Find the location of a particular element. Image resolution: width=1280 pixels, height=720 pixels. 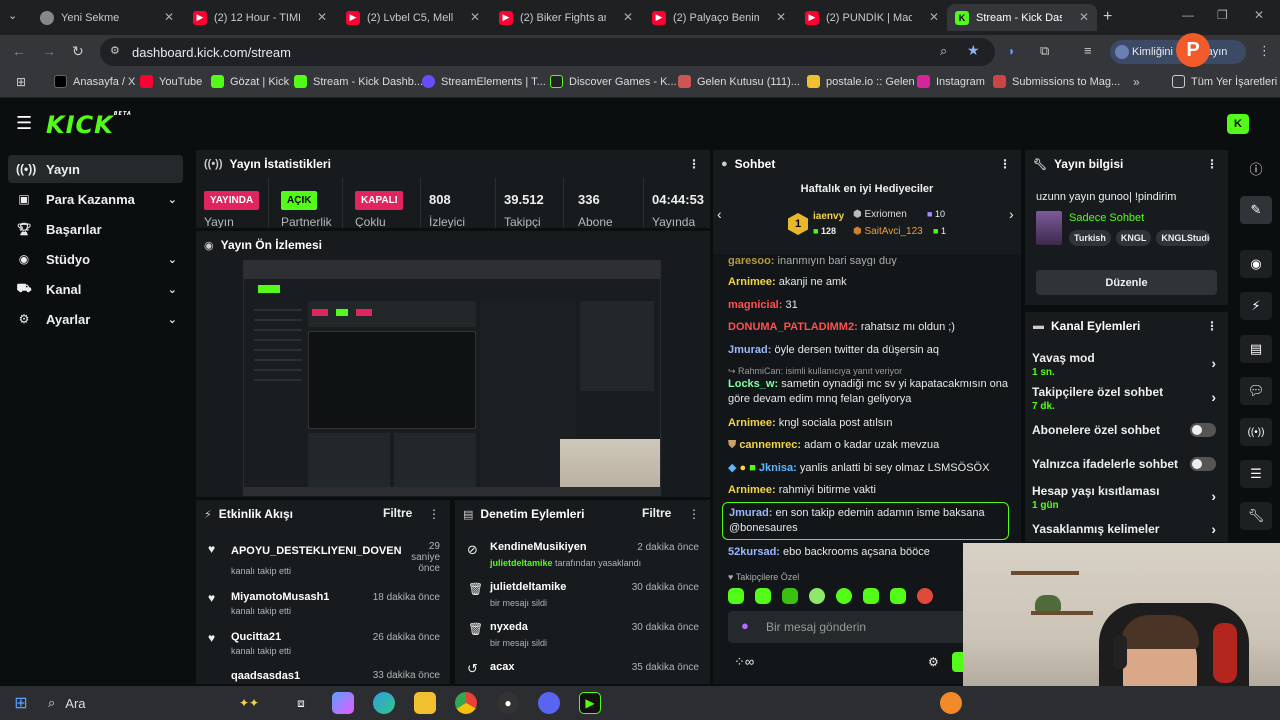

bookmark: YouTube is located at coordinates (171, 81).